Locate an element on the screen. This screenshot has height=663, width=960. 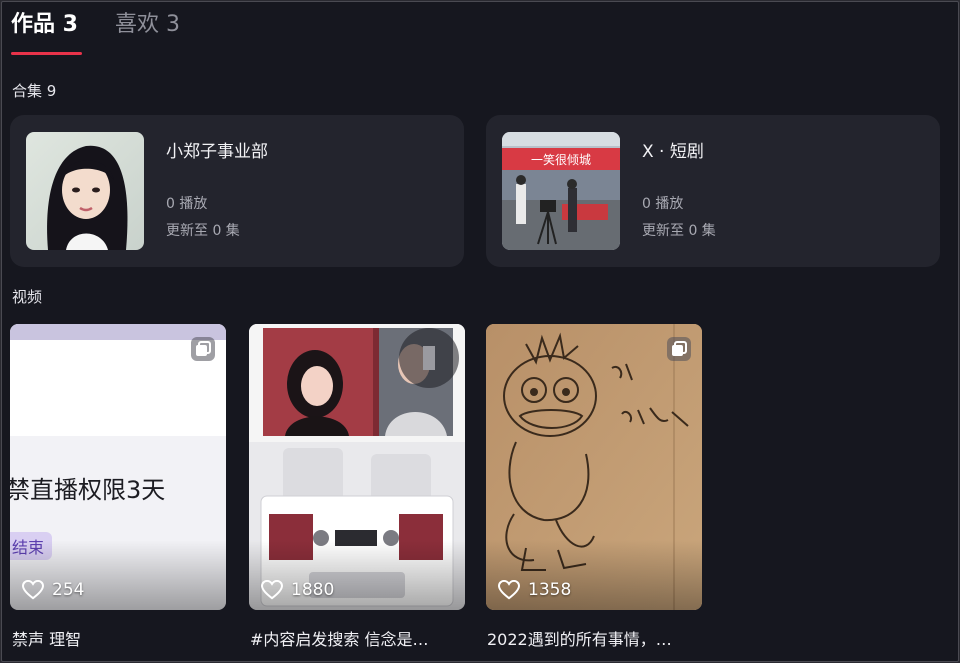
video-card-1: 禁直播权限3天 结束 254 is located at coordinates (118, 467).